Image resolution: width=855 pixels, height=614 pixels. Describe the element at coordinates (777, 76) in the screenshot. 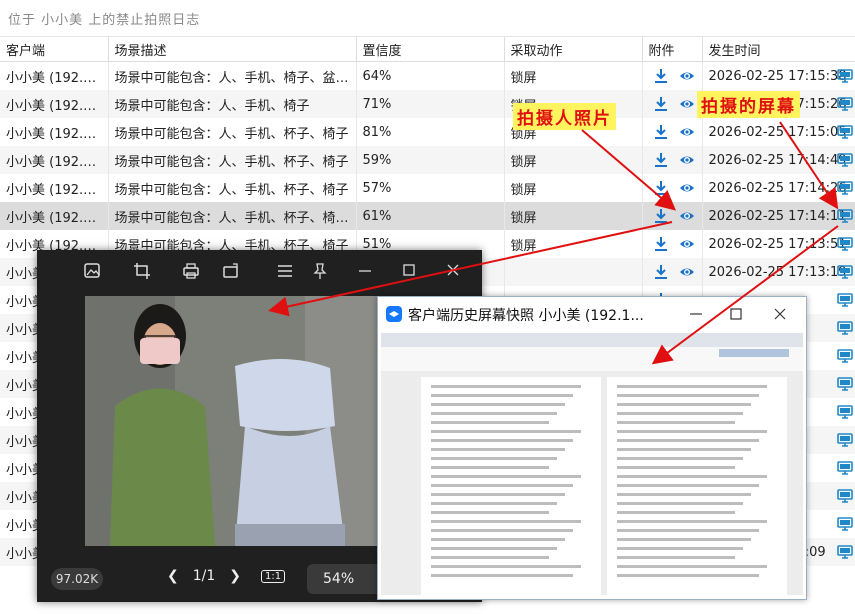

I see `cell-time-text: 2026-02-25 17:15:38` at that location.